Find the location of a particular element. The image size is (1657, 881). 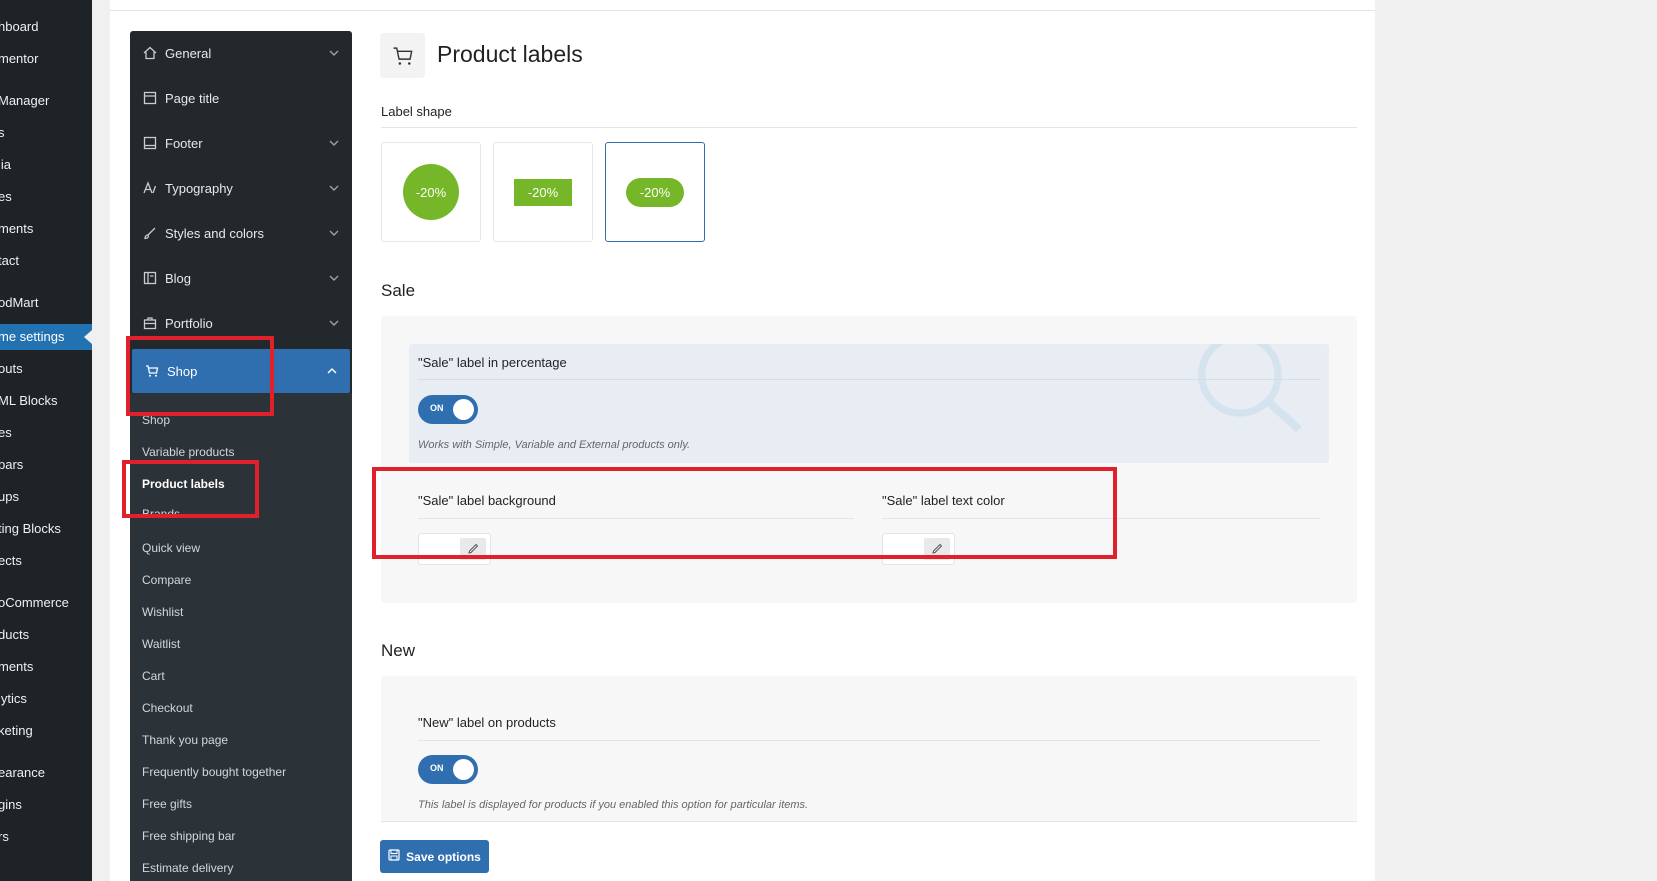

nav-item-label: Portfolio is located at coordinates (189, 323).